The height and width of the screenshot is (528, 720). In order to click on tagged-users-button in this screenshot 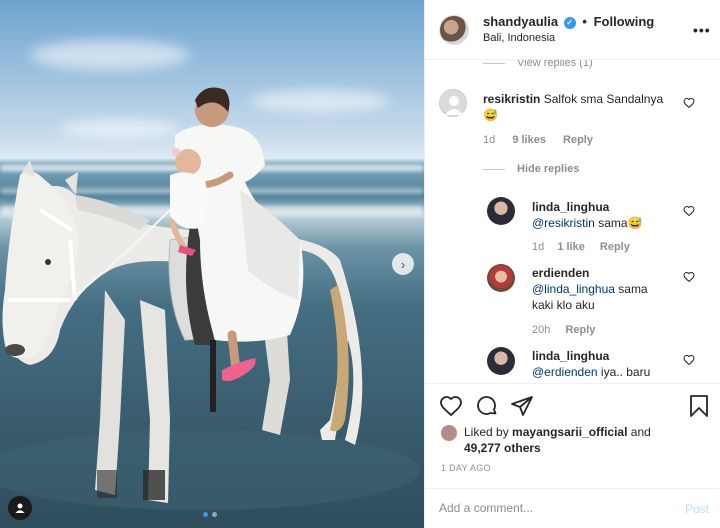, I will do `click(20, 508)`.